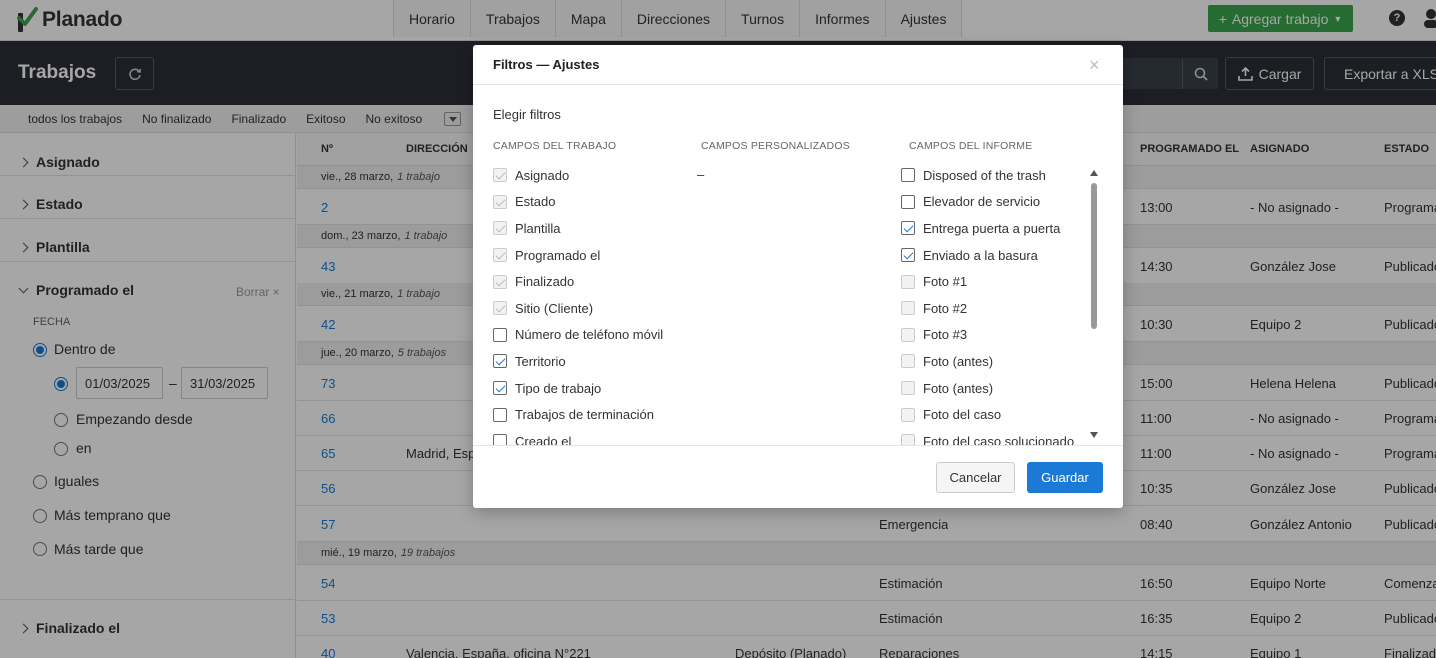 This screenshot has width=1436, height=658. I want to click on save-button: Guardar, so click(1065, 477).